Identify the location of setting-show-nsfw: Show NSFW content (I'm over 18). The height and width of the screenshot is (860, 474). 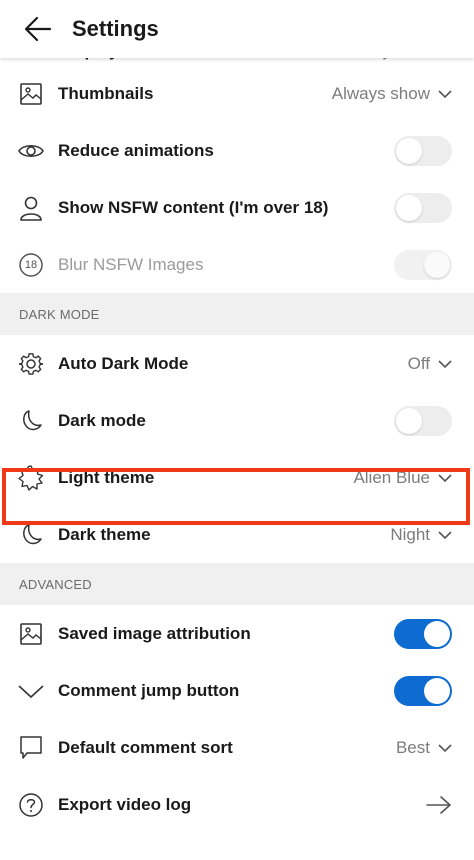
(237, 207).